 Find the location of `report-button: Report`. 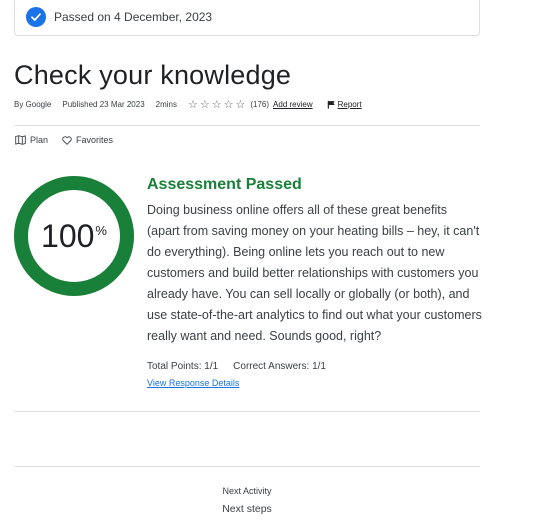

report-button: Report is located at coordinates (344, 104).